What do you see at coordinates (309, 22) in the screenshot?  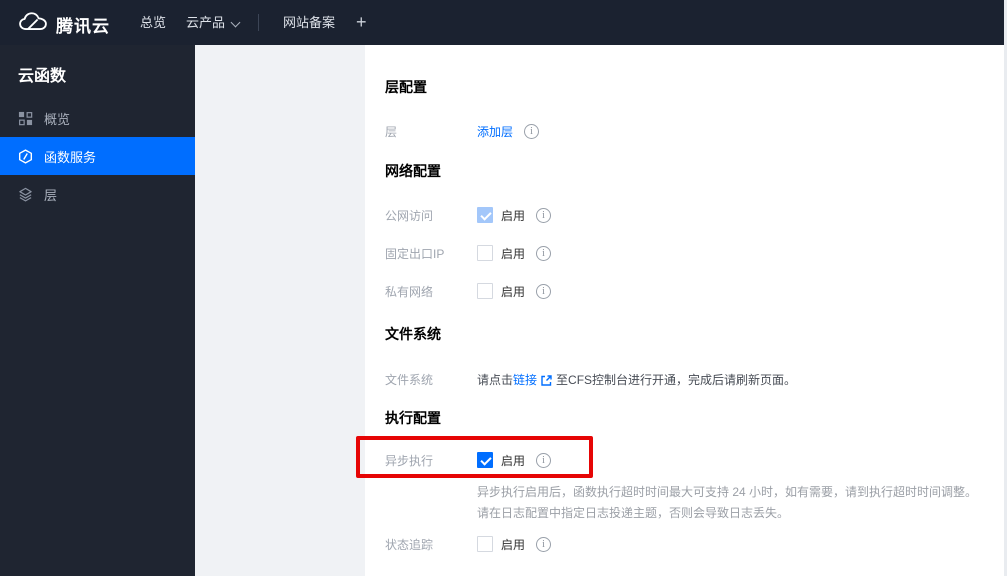 I see `nav-item-icp-filing: 网站备案` at bounding box center [309, 22].